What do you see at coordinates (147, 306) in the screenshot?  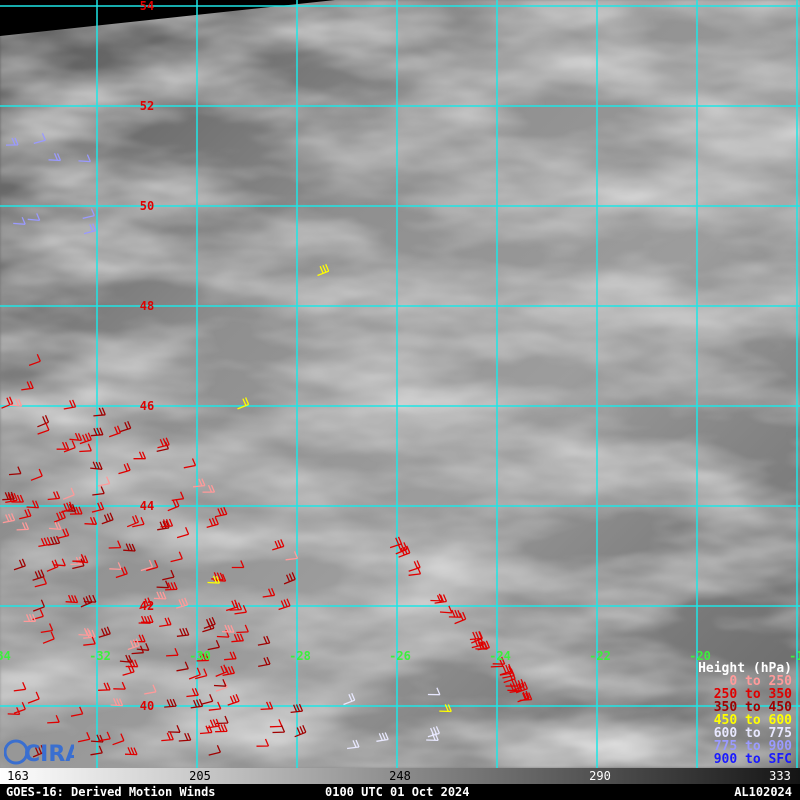 I see `lat-label-48: 48` at bounding box center [147, 306].